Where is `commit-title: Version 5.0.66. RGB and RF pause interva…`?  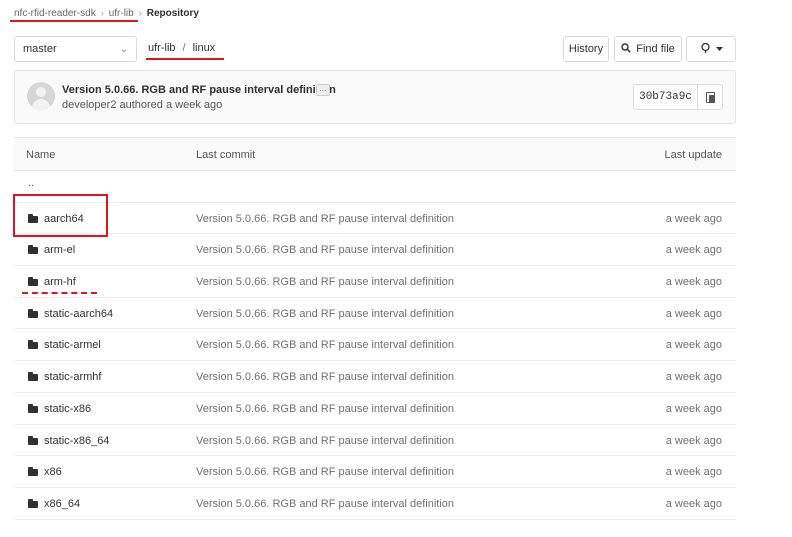 commit-title: Version 5.0.66. RGB and RF pause interva… is located at coordinates (199, 90).